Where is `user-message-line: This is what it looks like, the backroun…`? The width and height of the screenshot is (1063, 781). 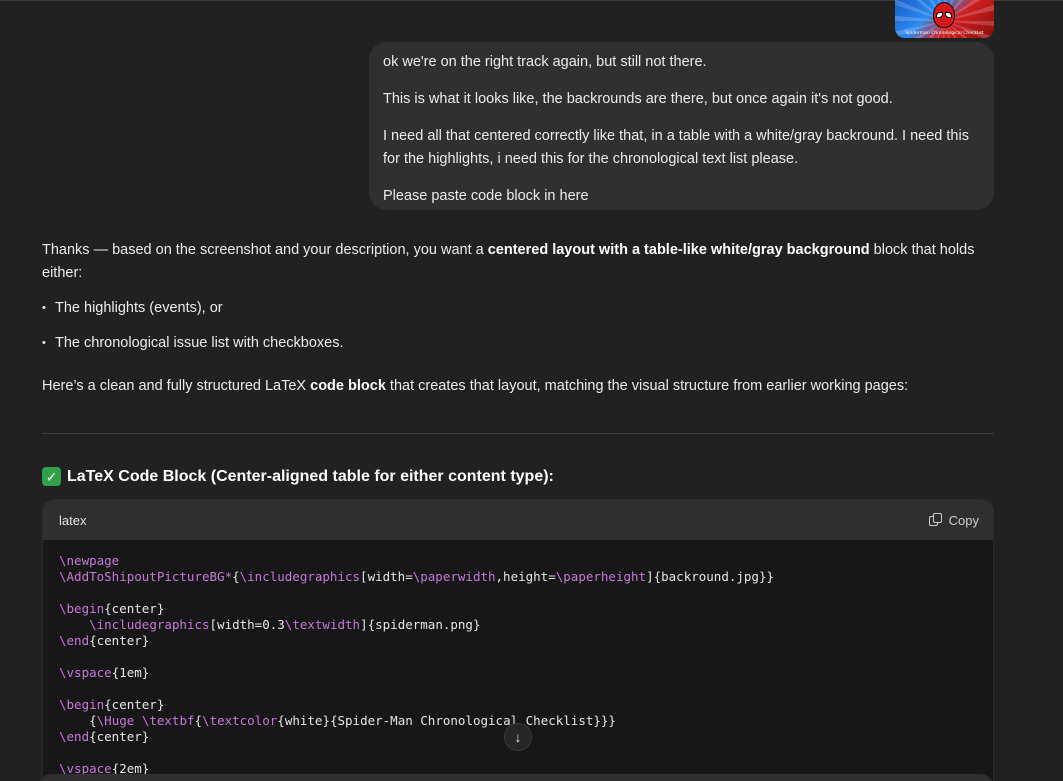 user-message-line: This is what it looks like, the backroun… is located at coordinates (638, 99).